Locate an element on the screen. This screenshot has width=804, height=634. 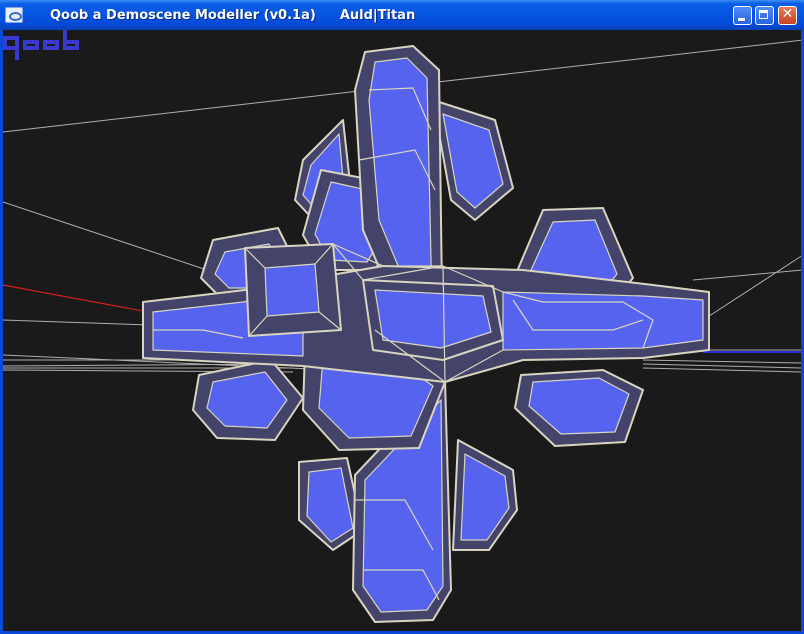
author-credit: Auld|Titan is located at coordinates (377, 15).